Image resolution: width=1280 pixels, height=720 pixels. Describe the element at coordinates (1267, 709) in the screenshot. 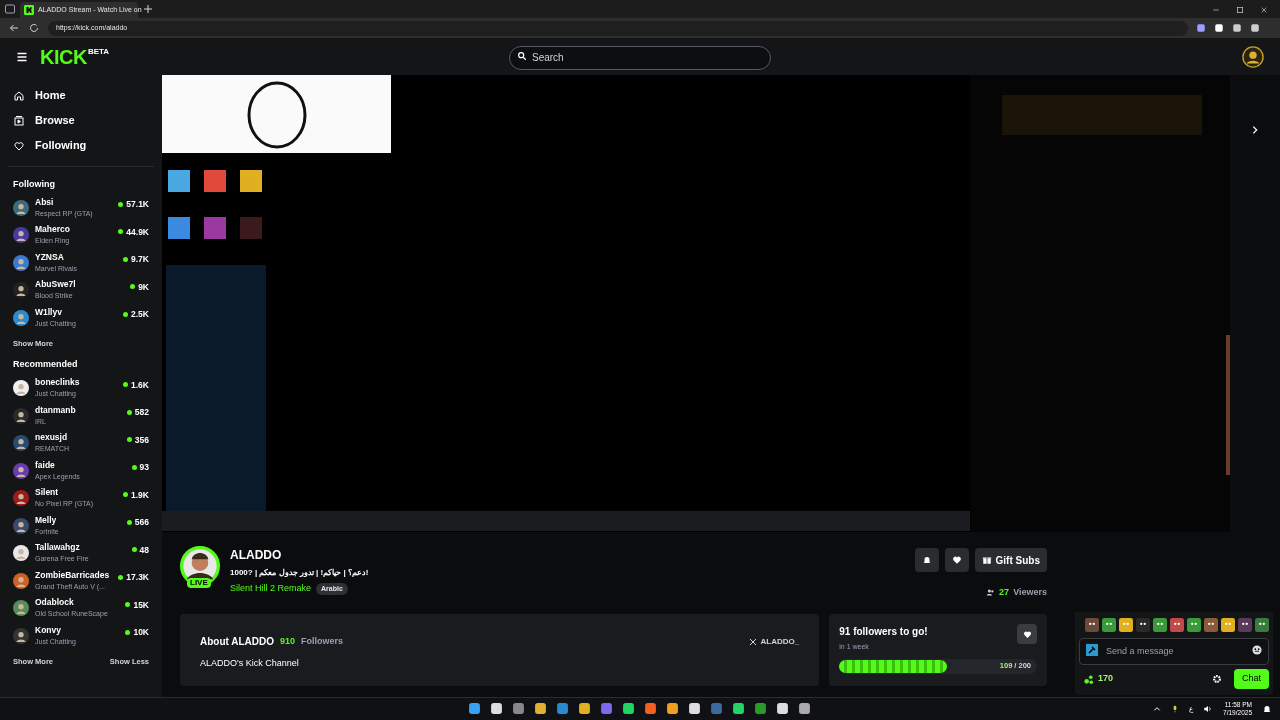

I see `notification-icon` at that location.